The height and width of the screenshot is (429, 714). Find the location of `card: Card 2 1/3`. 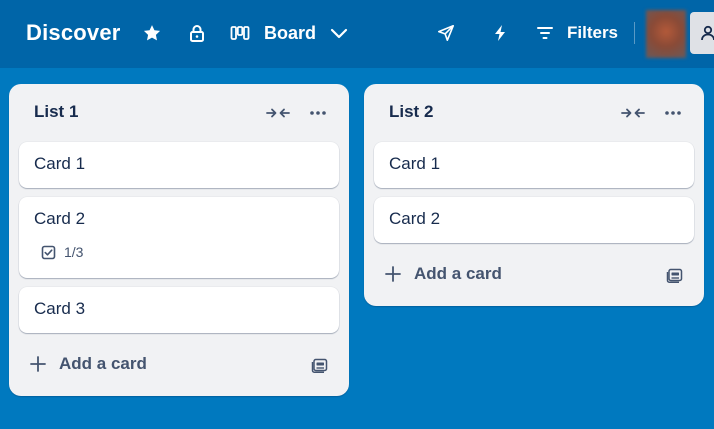

card: Card 2 1/3 is located at coordinates (179, 237).